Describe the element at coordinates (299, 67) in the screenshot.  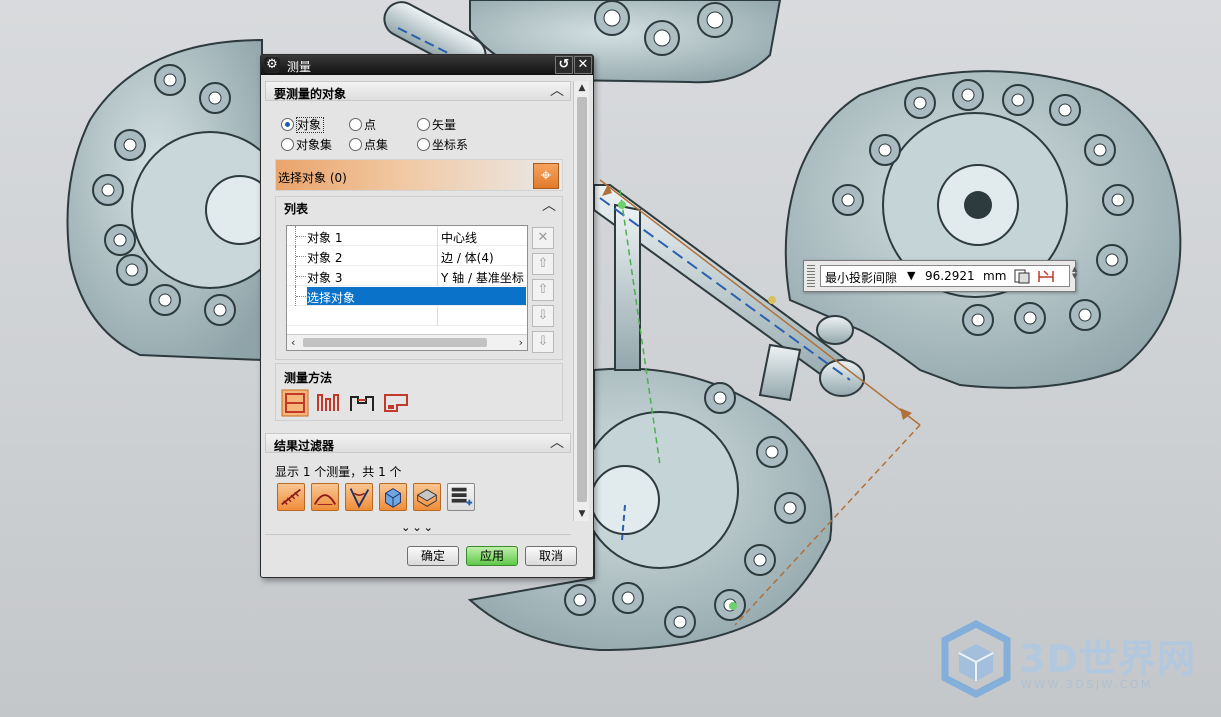
I see `dialog-title: 测量` at that location.